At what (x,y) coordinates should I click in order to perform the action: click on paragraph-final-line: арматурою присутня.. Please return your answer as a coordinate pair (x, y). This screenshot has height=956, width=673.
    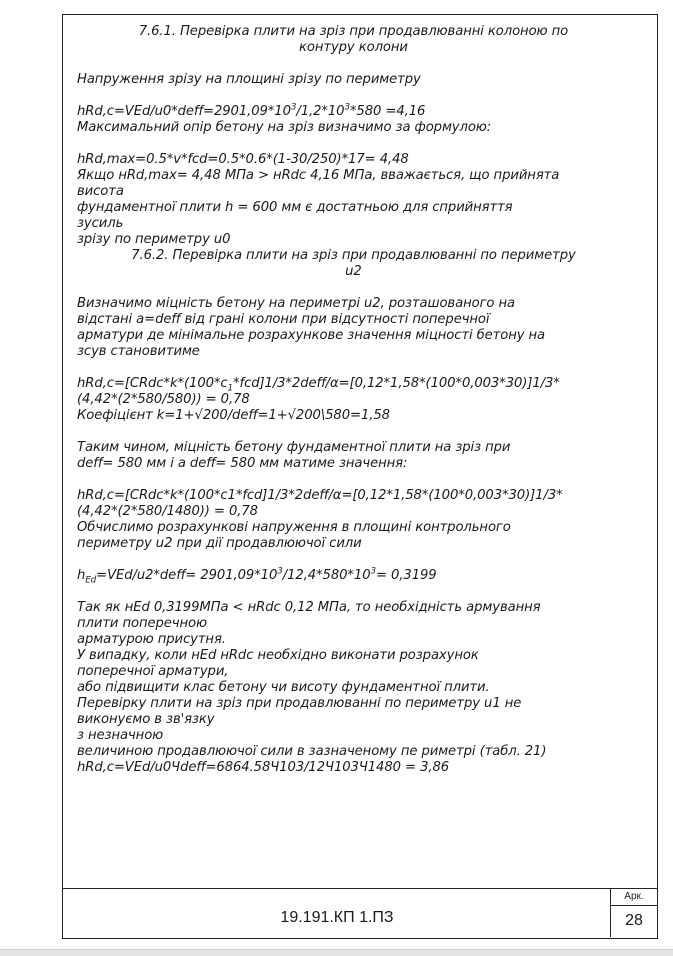
    Looking at the image, I should click on (151, 639).